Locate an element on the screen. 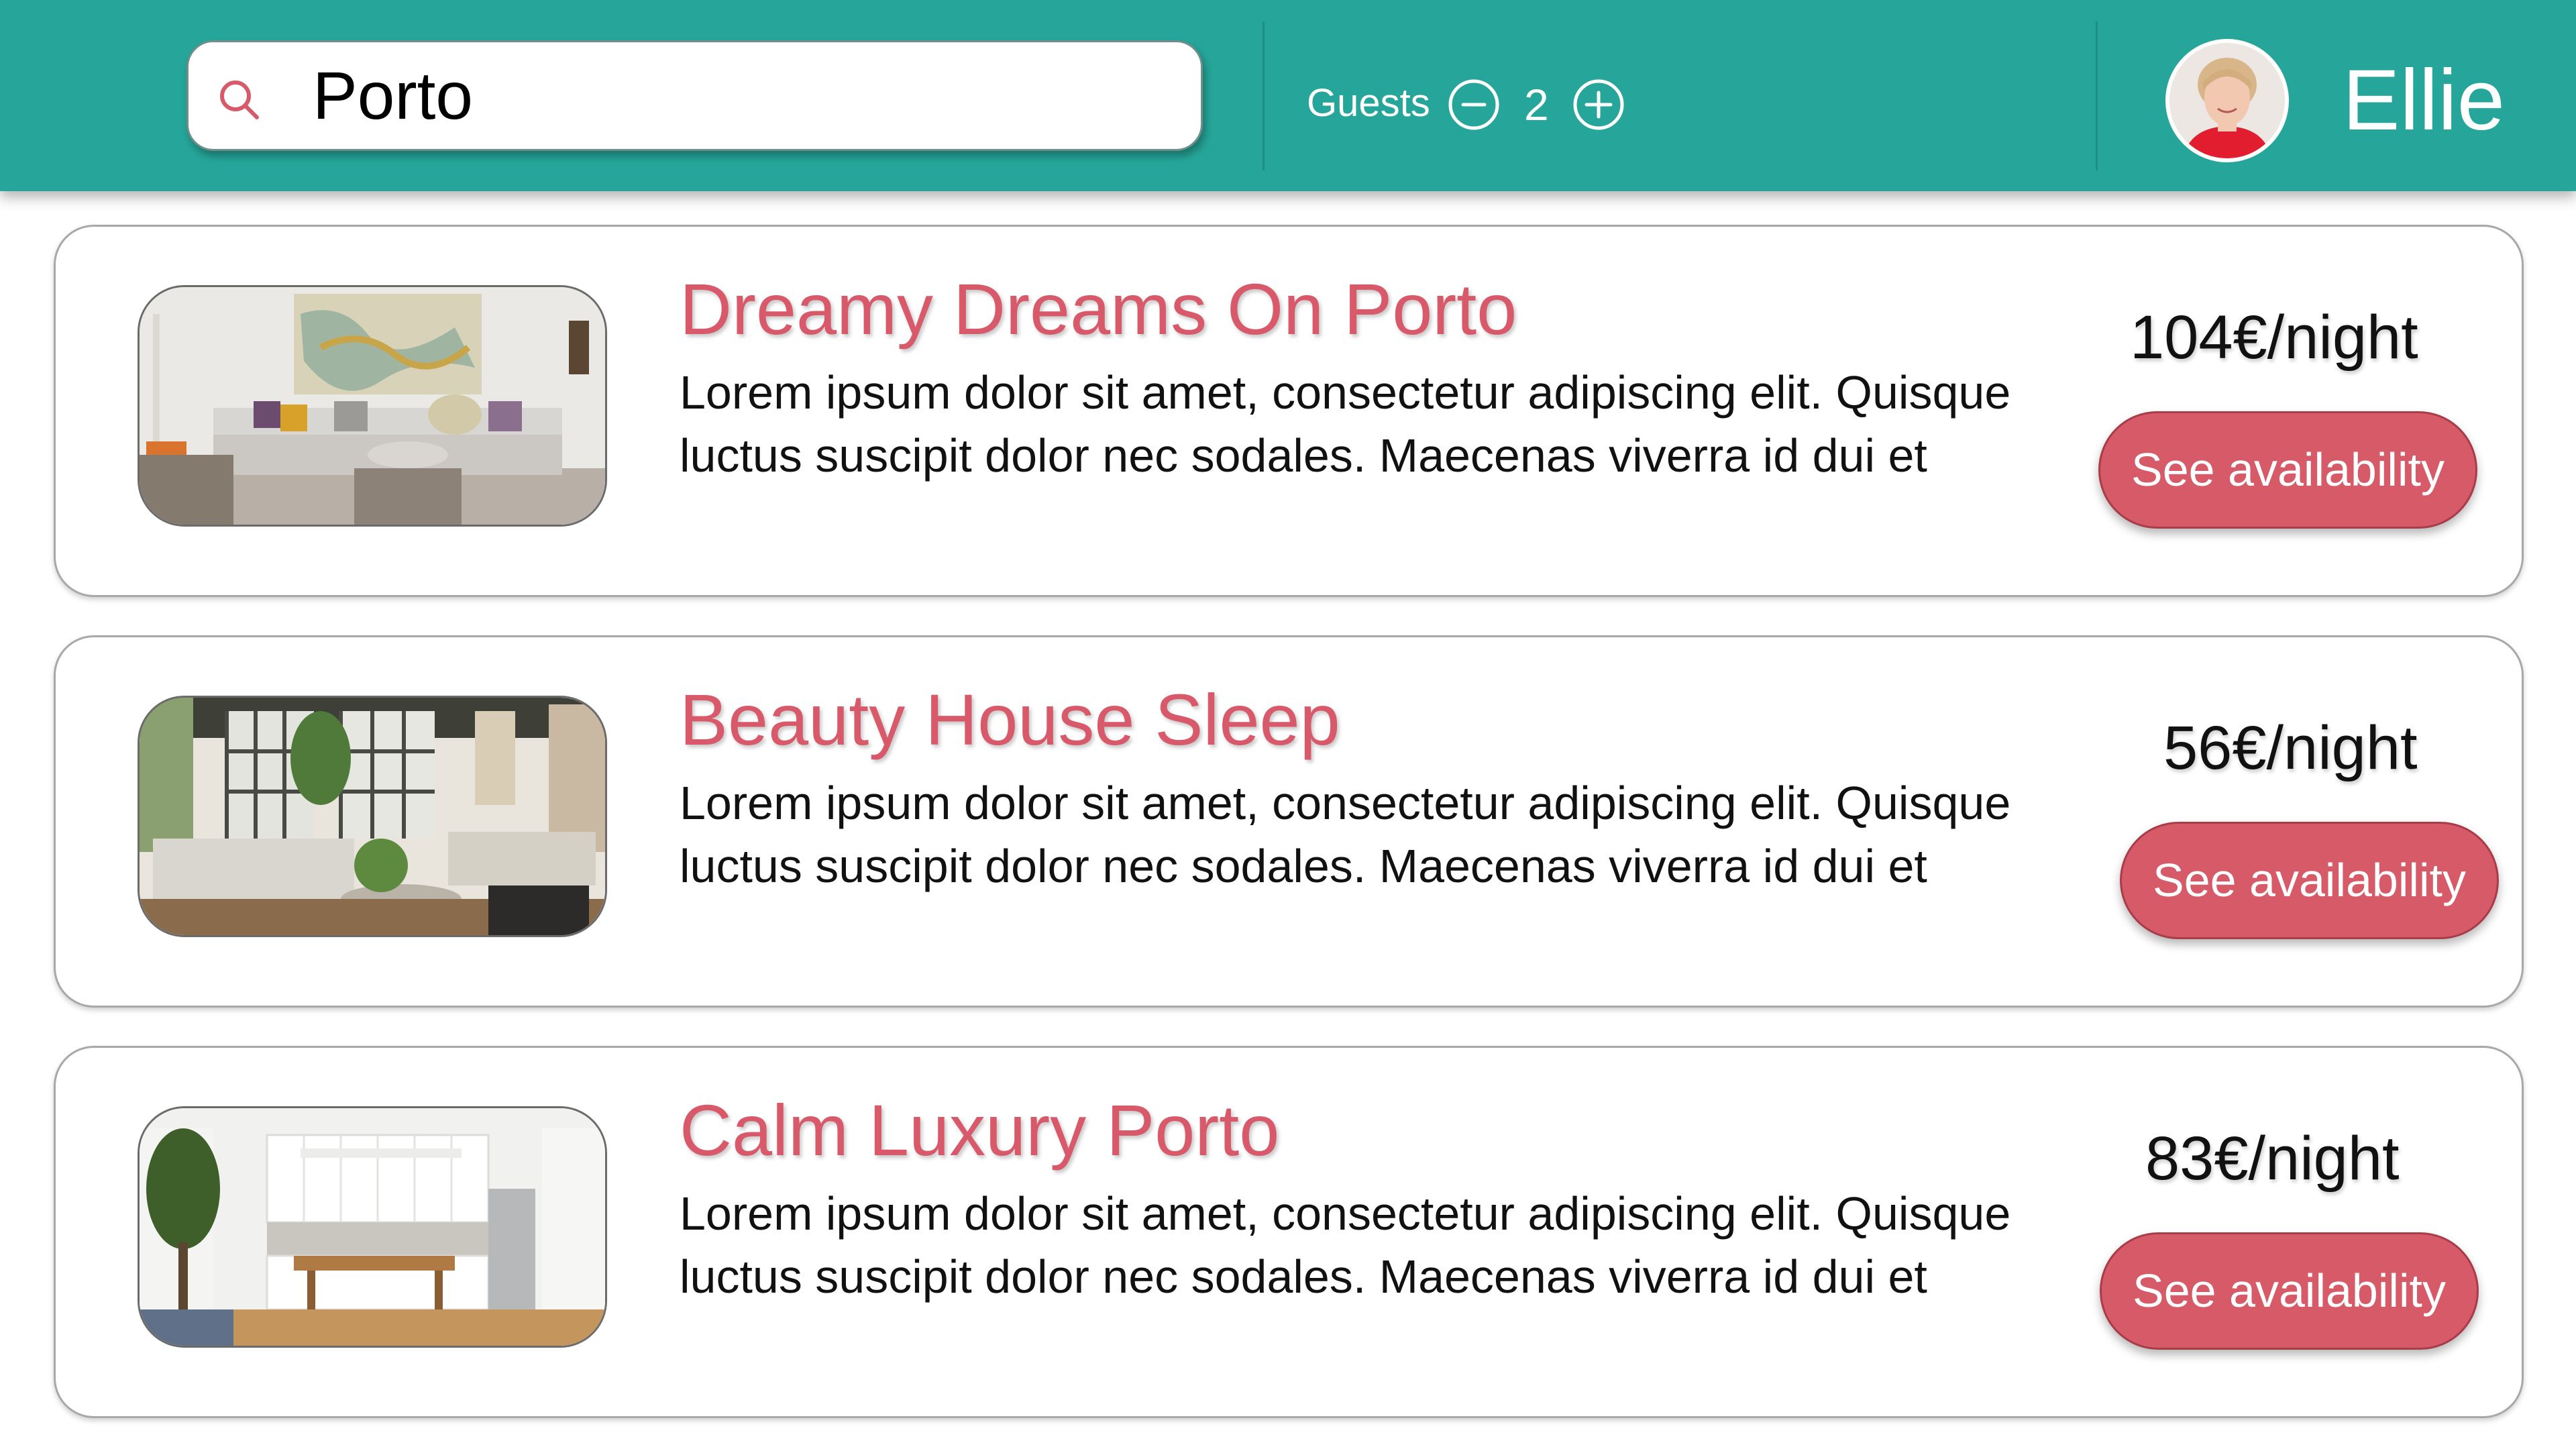  listing-title: Beauty House Sleep is located at coordinates (1010, 719).